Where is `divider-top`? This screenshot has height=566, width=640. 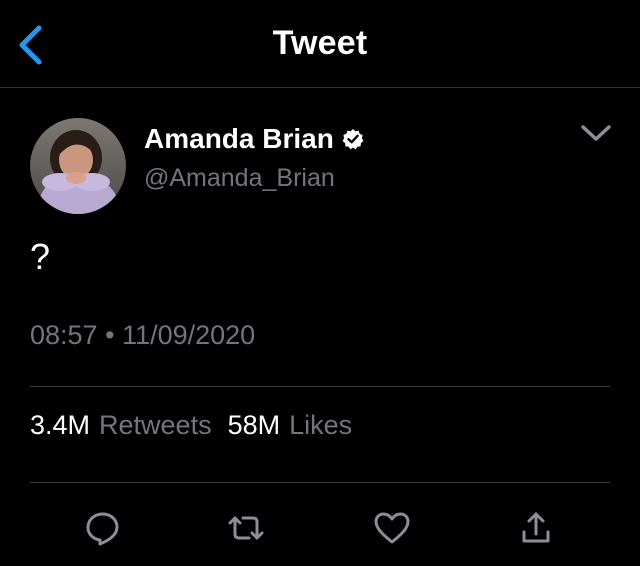 divider-top is located at coordinates (320, 386).